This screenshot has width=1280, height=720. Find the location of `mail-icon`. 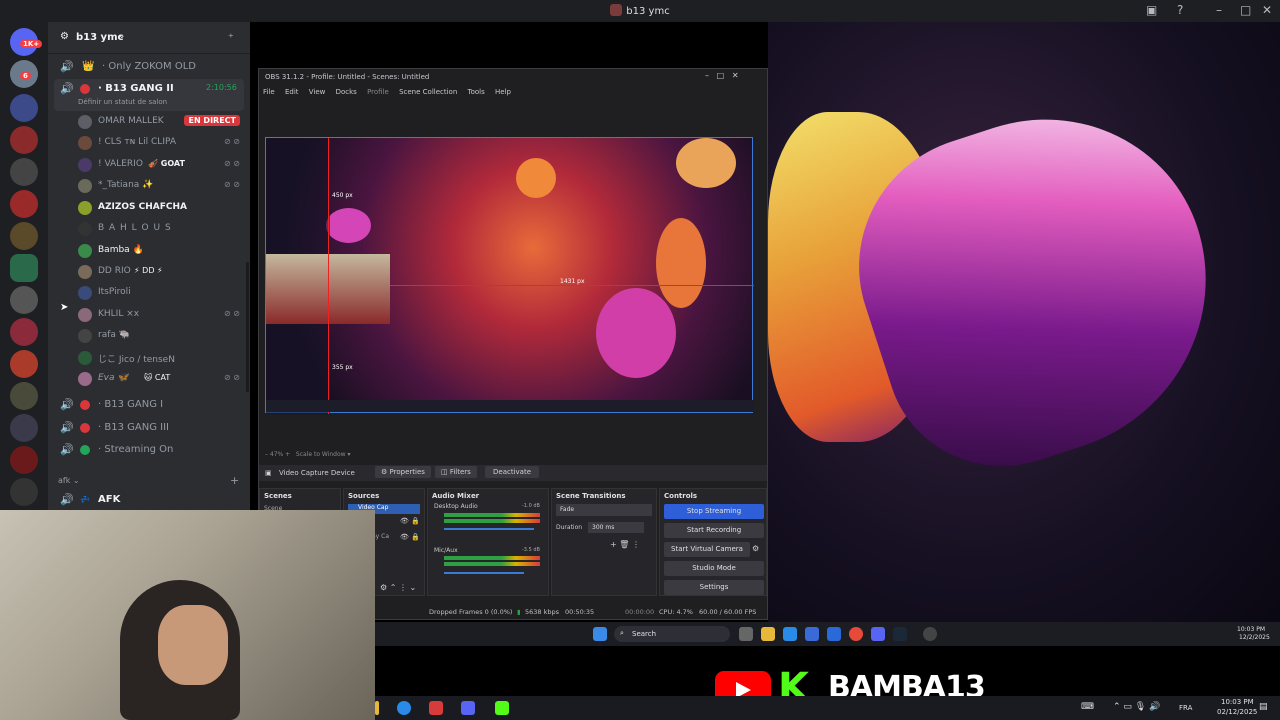

mail-icon is located at coordinates (834, 634).